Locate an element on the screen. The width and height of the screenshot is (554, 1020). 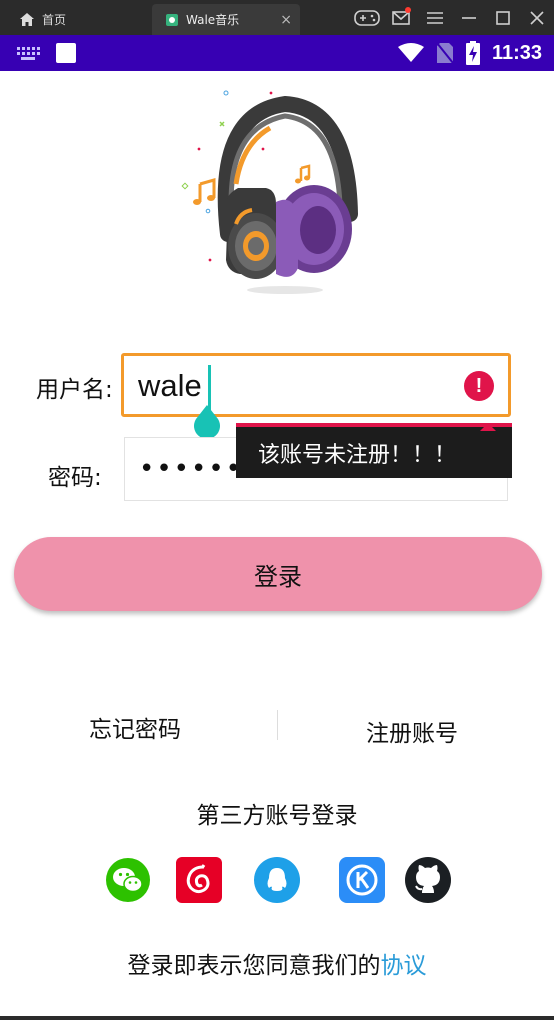
home-tab-label: 首页 is located at coordinates (54, 20).